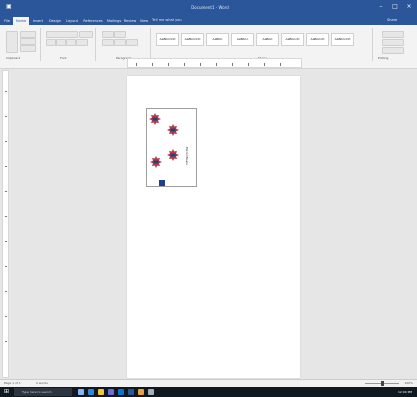 The image size is (417, 397). Describe the element at coordinates (108, 34) in the screenshot. I see `bullets-button` at that location.